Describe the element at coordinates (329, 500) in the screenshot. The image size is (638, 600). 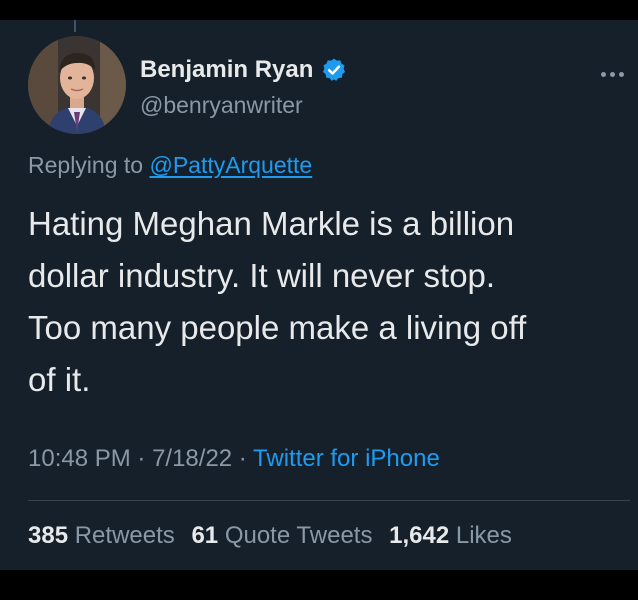
I see `stats-divider` at that location.